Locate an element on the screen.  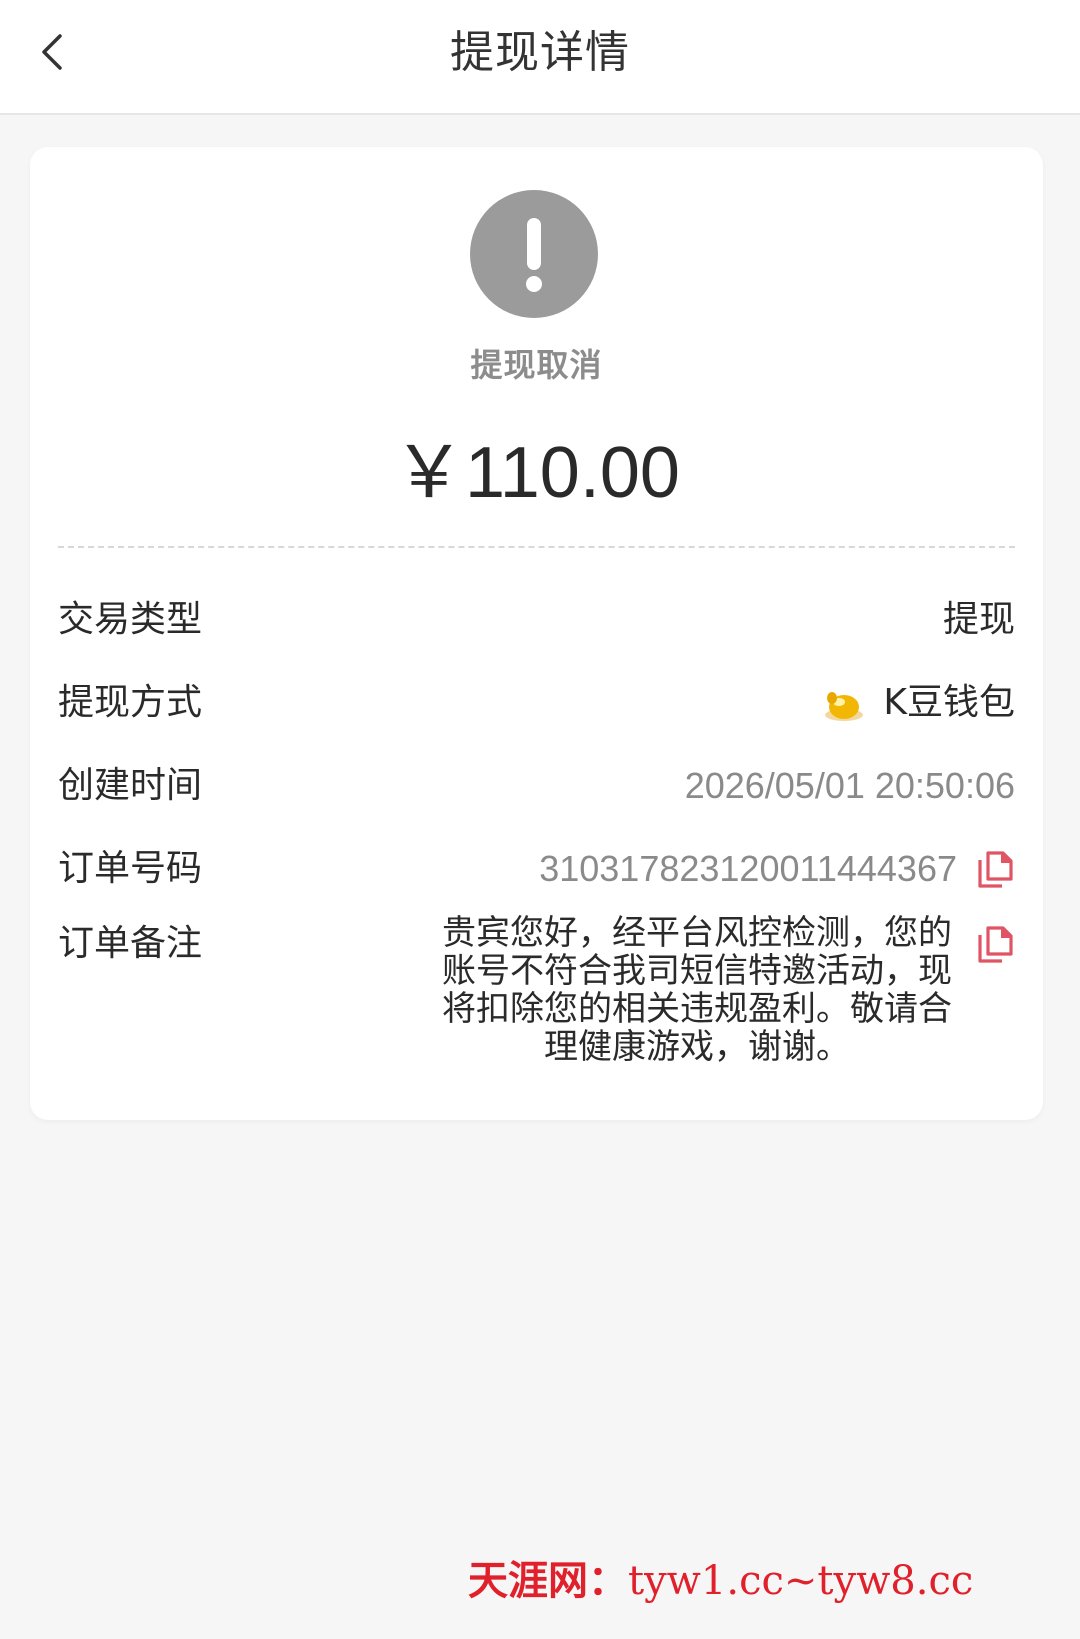
watermark: 天涯网：tyw1.cc~tyw8.cc is located at coordinates (720, 1577).